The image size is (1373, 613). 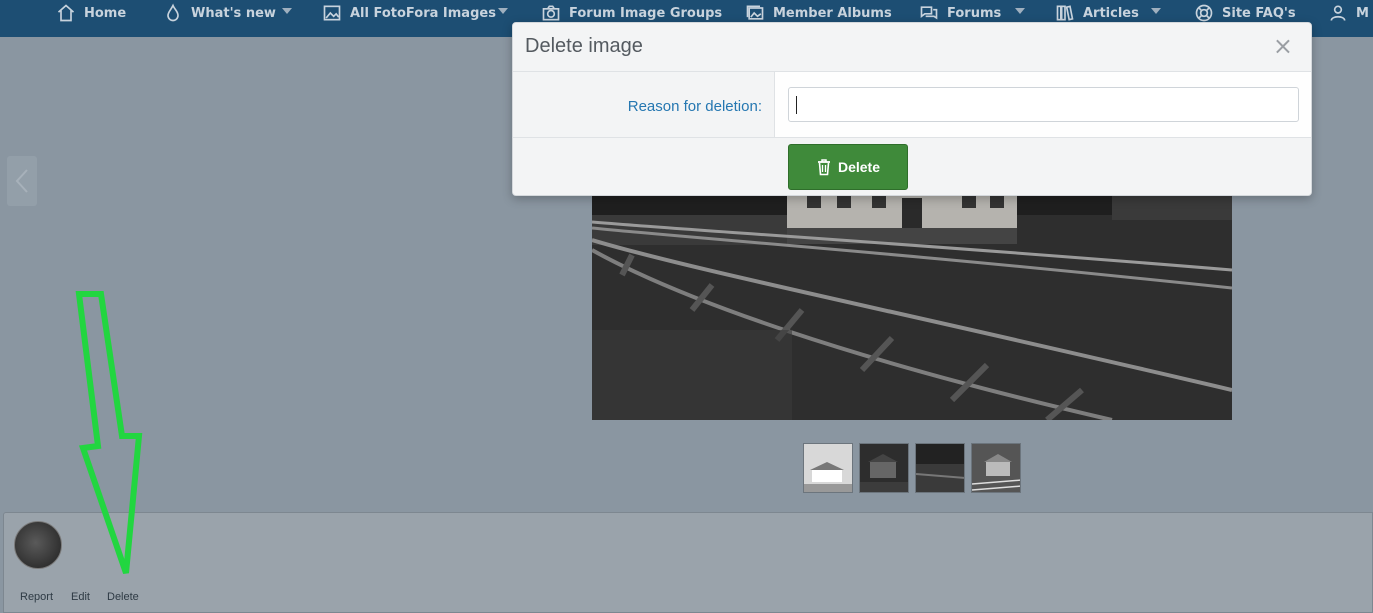 What do you see at coordinates (332, 13) in the screenshot?
I see `image-icon` at bounding box center [332, 13].